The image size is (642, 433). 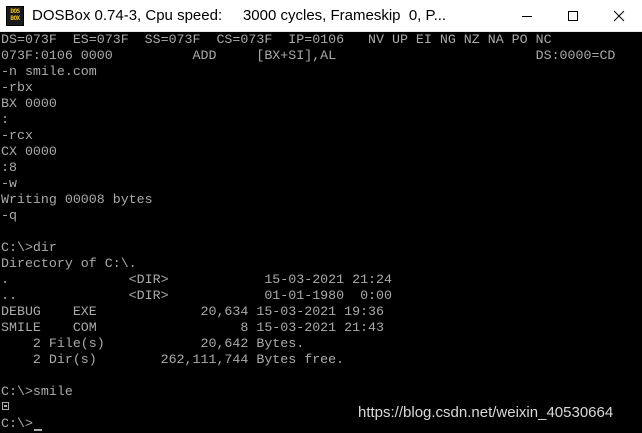 What do you see at coordinates (49, 71) in the screenshot?
I see `console-line: -n smile.com` at bounding box center [49, 71].